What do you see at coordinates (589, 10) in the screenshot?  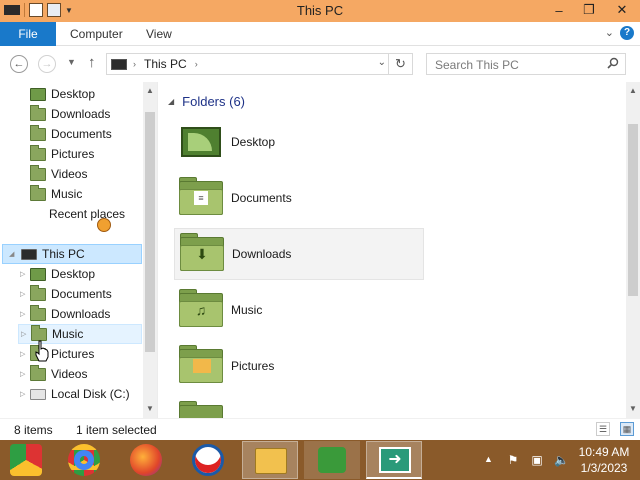 I see `maximize-icon: ❐` at bounding box center [589, 10].